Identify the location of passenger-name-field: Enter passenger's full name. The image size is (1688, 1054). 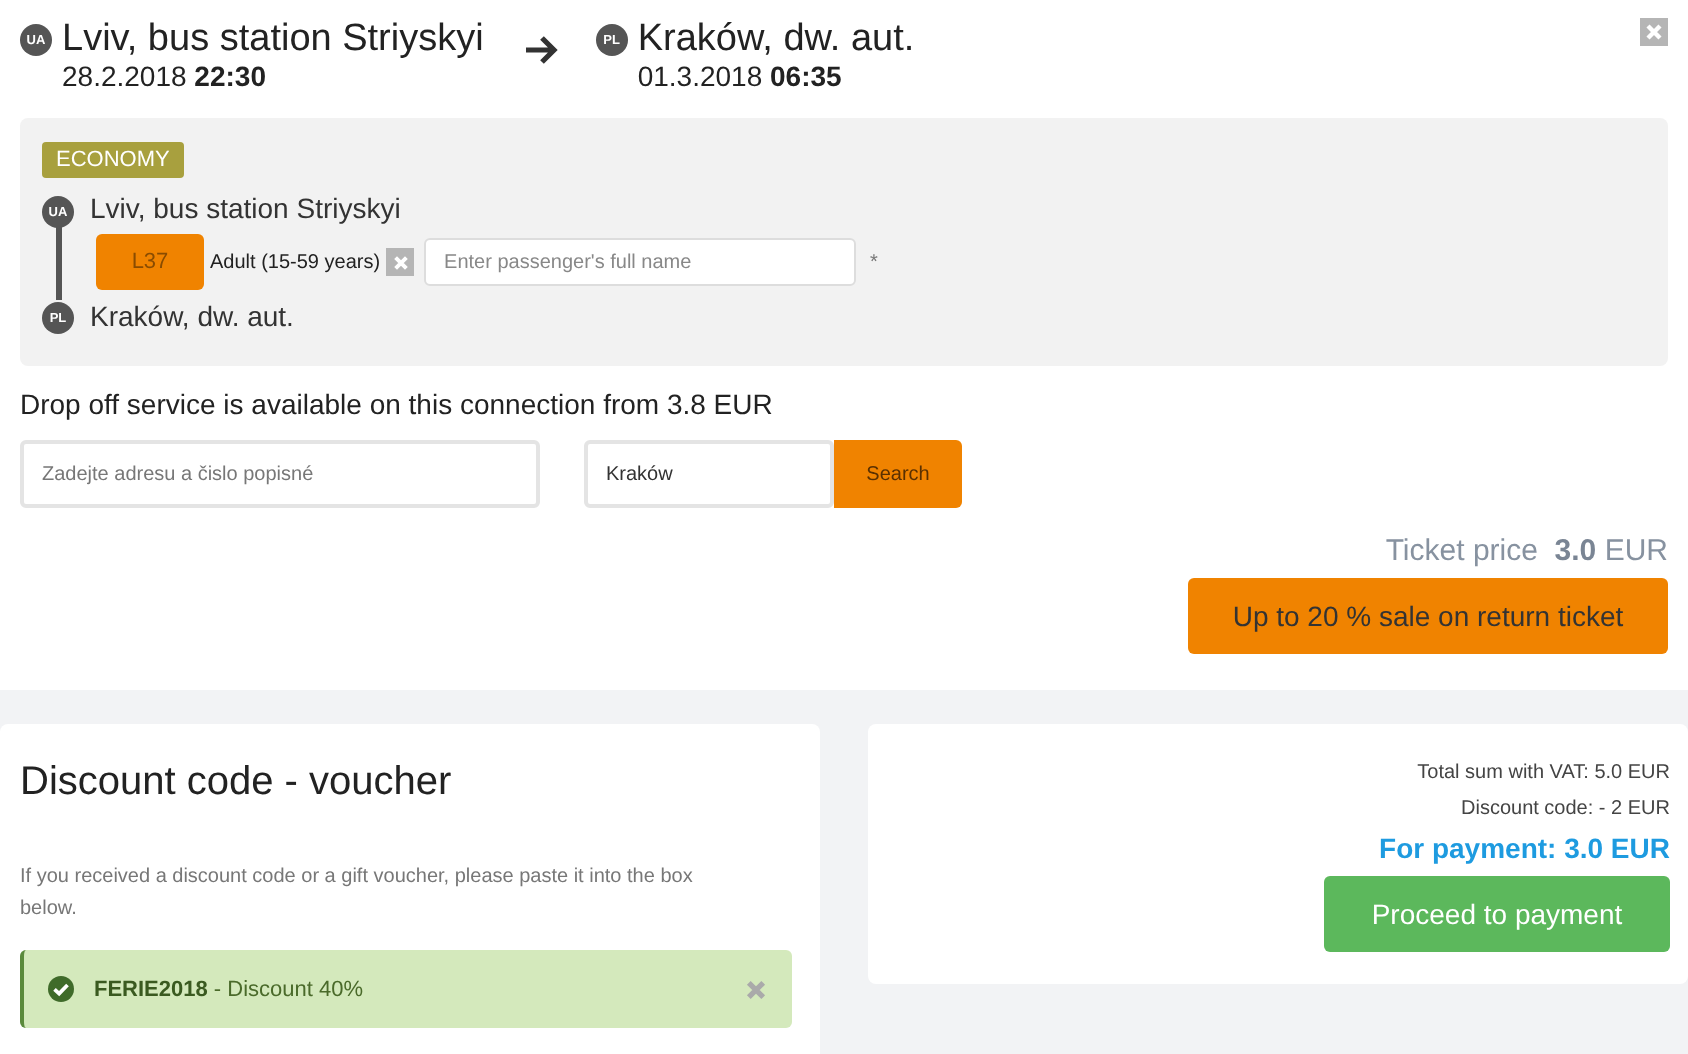
(640, 262).